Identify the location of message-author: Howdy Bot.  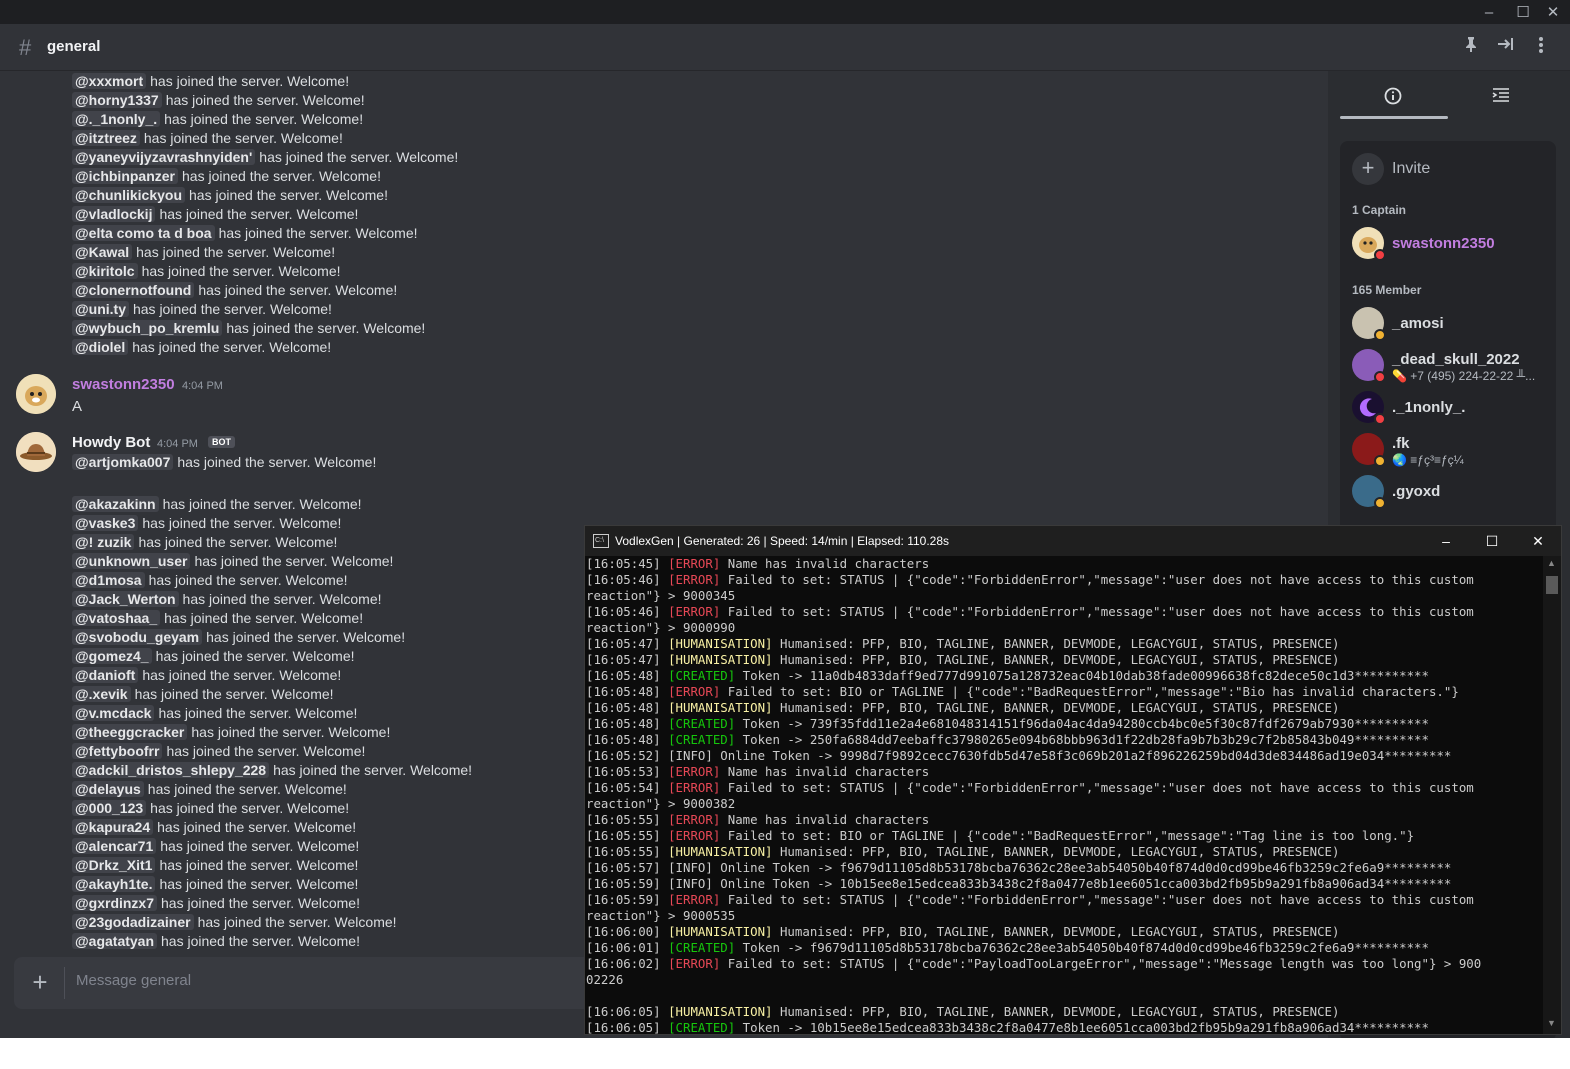
(111, 442).